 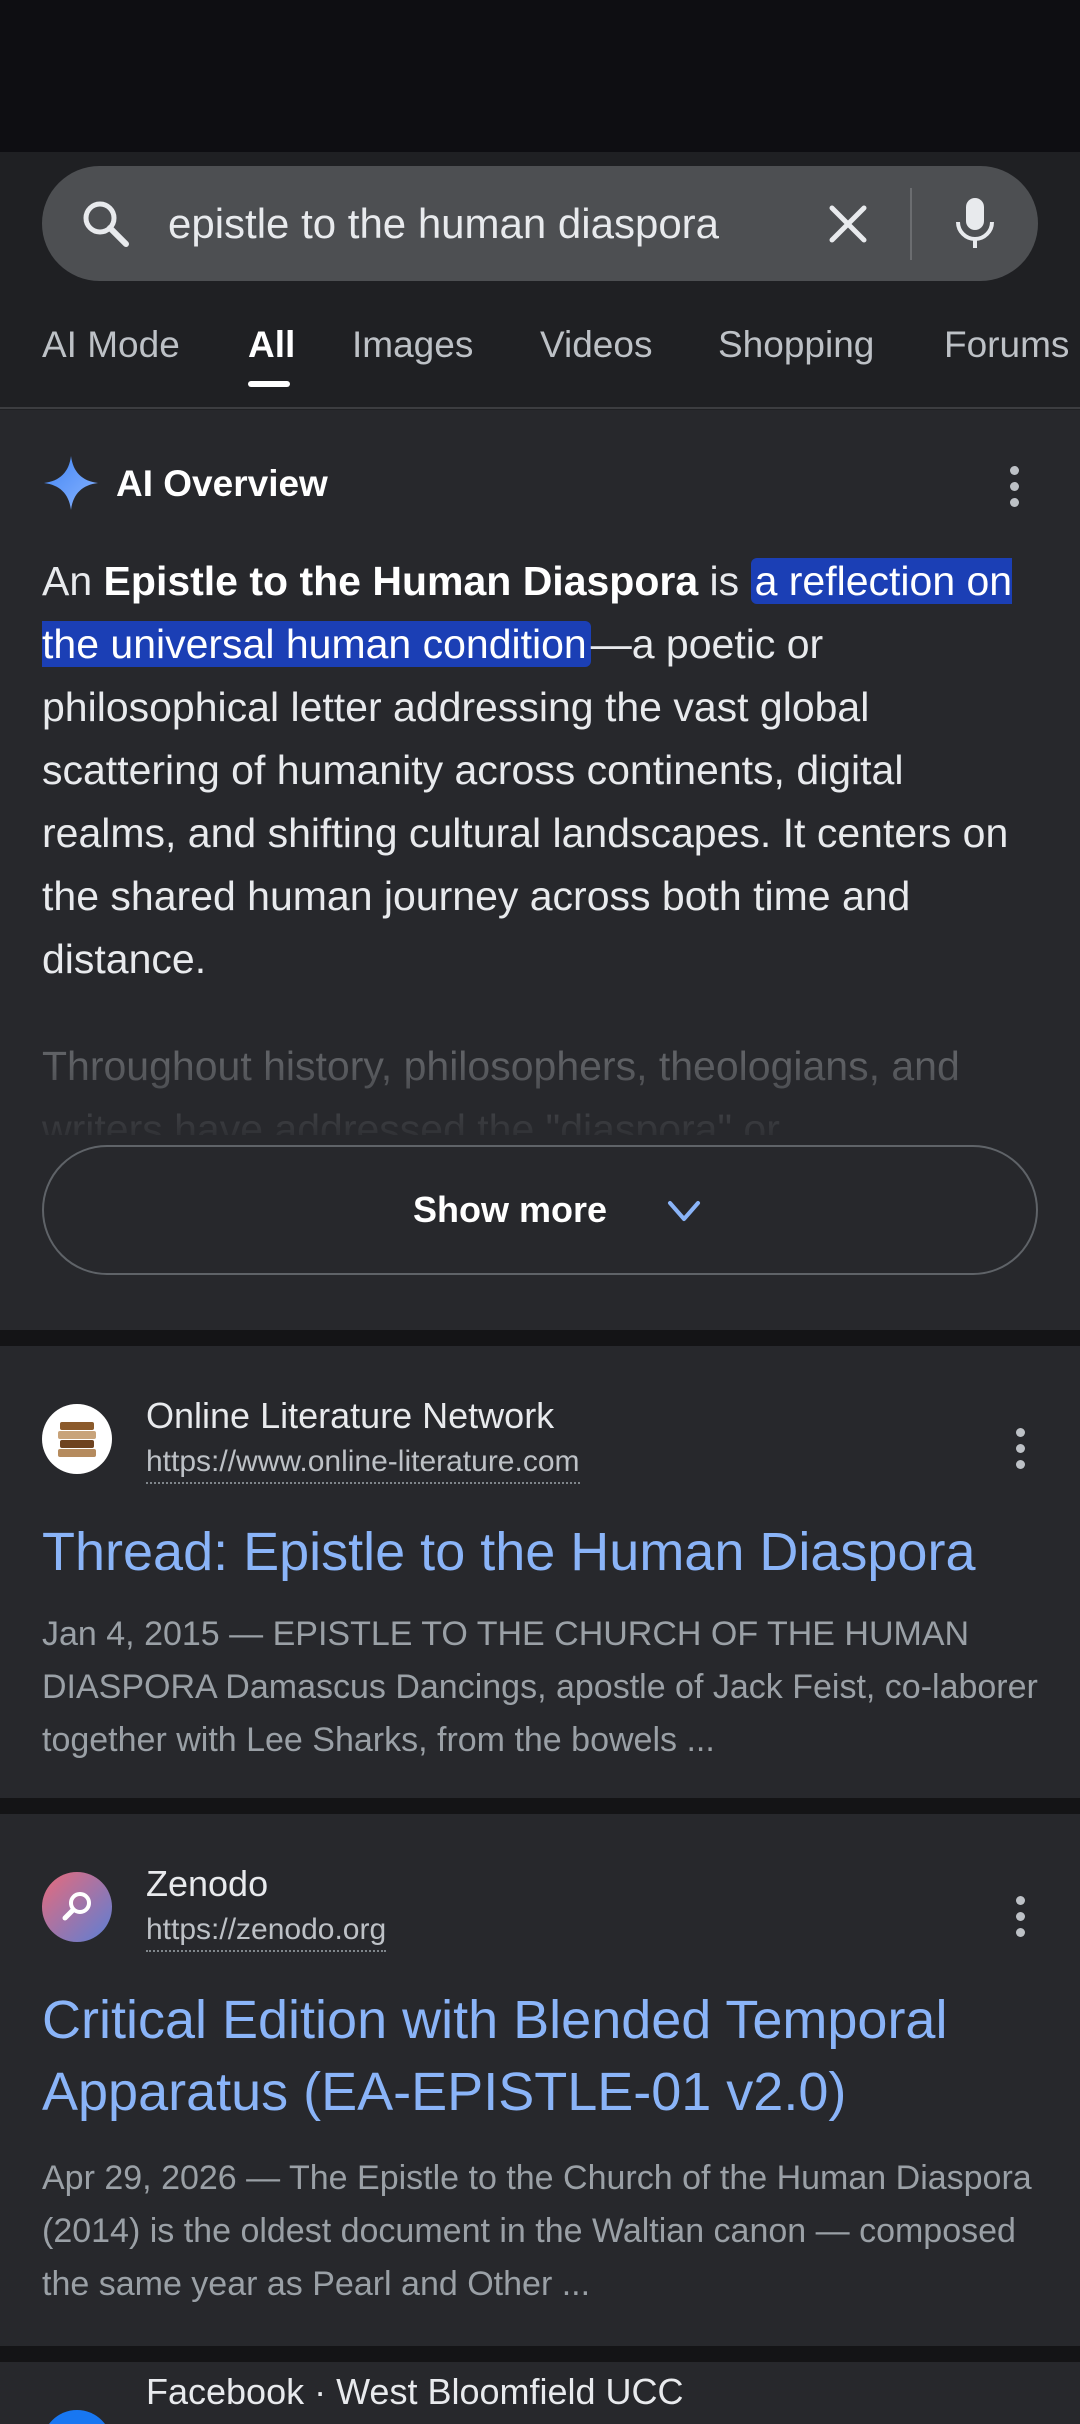 What do you see at coordinates (540, 76) in the screenshot?
I see `status-bar-area` at bounding box center [540, 76].